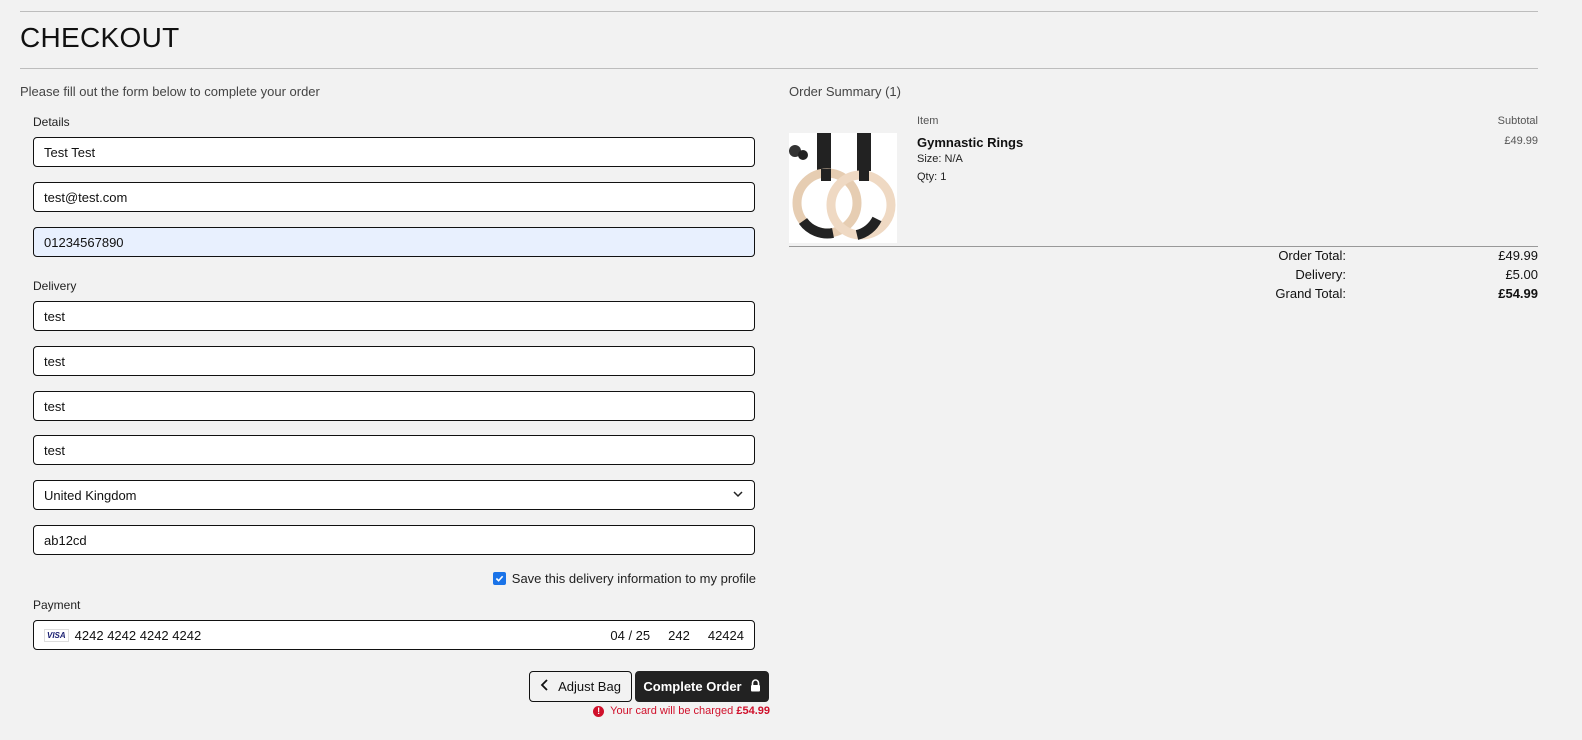 The height and width of the screenshot is (740, 1582). Describe the element at coordinates (394, 152) in the screenshot. I see `full-name-input` at that location.